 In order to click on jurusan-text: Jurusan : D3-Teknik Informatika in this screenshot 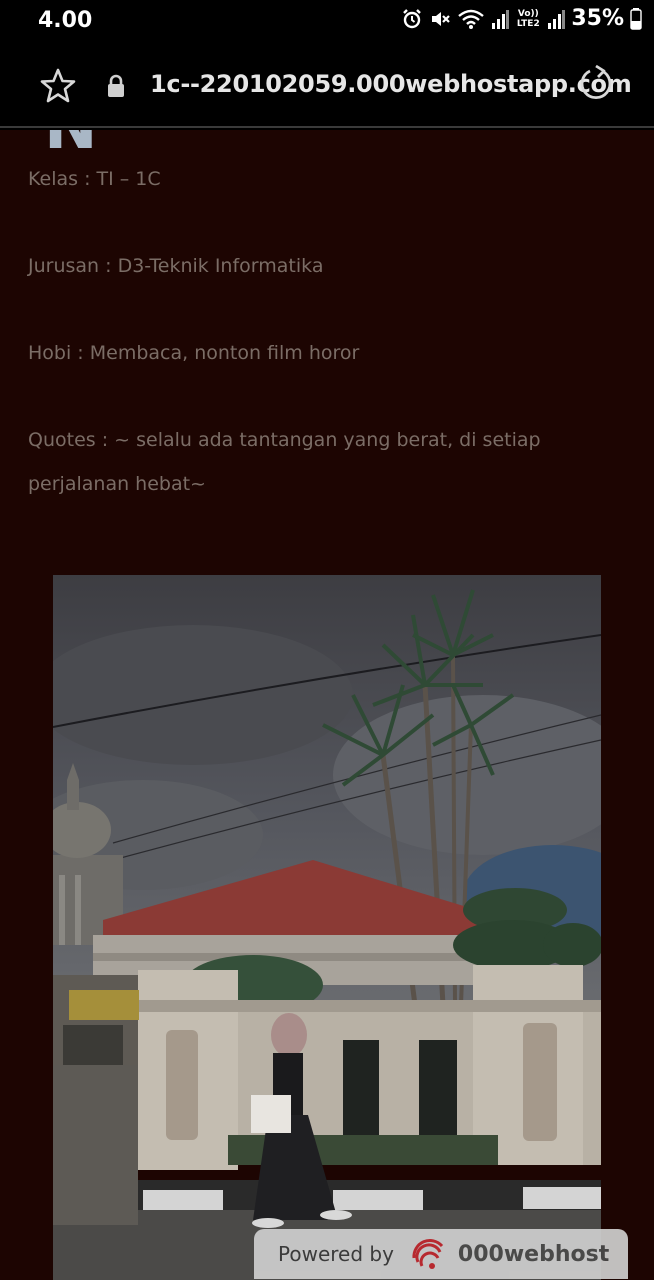, I will do `click(176, 266)`.